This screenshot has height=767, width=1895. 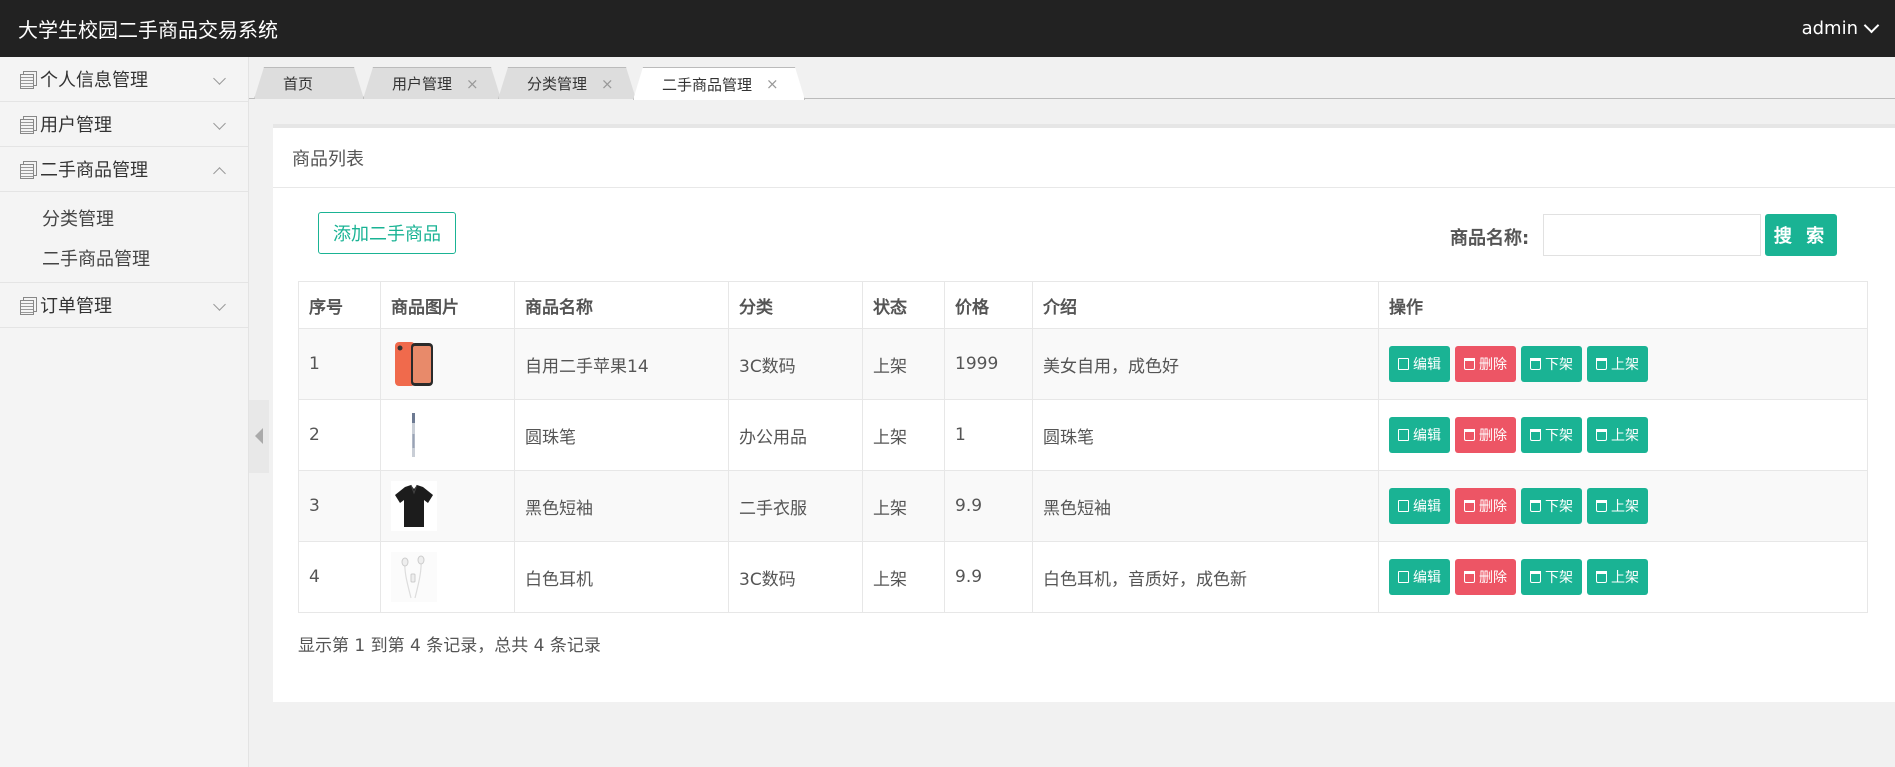 I want to click on sidebar-item-label: 二手商品管理, so click(x=94, y=170).